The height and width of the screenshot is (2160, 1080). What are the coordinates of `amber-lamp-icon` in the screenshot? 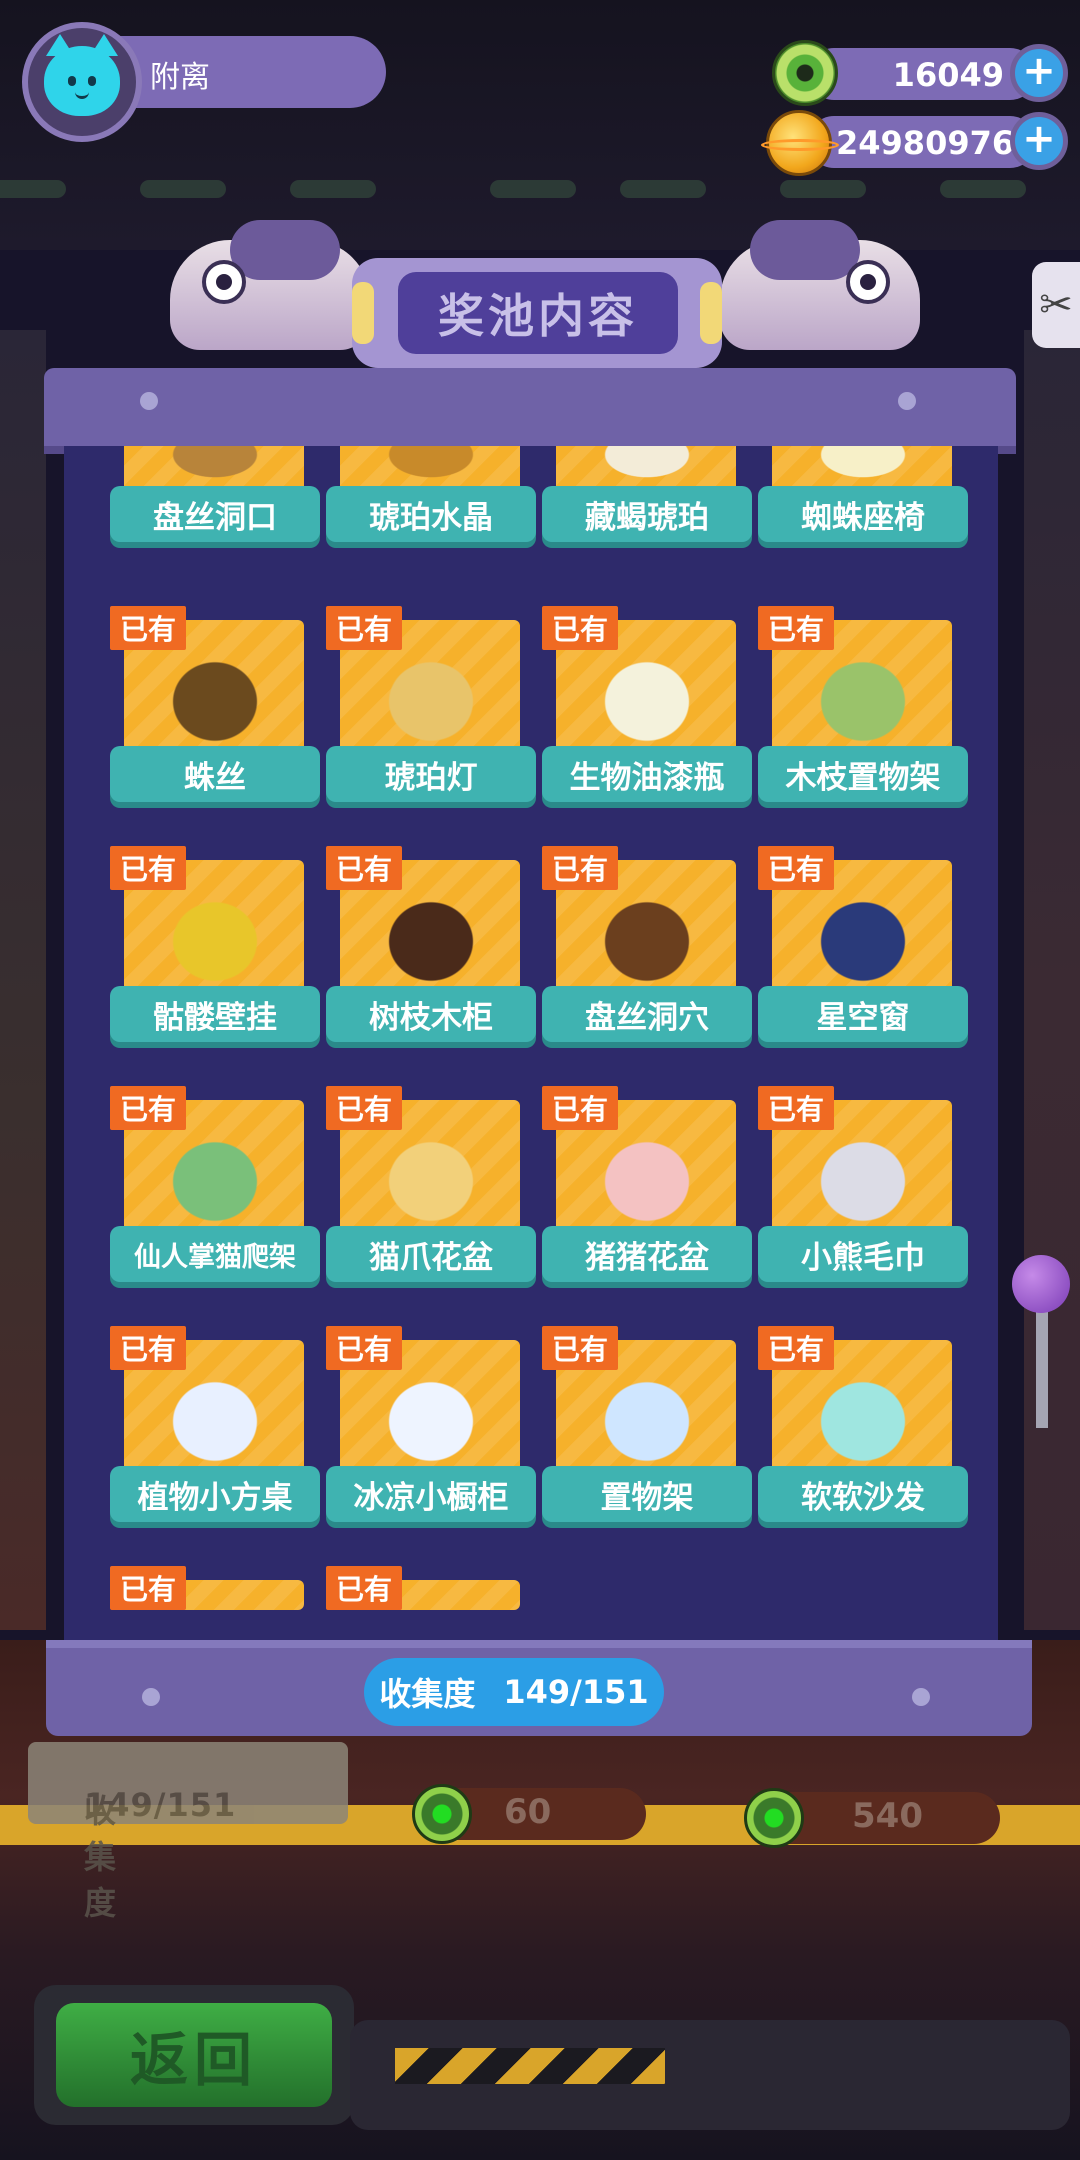 It's located at (431, 697).